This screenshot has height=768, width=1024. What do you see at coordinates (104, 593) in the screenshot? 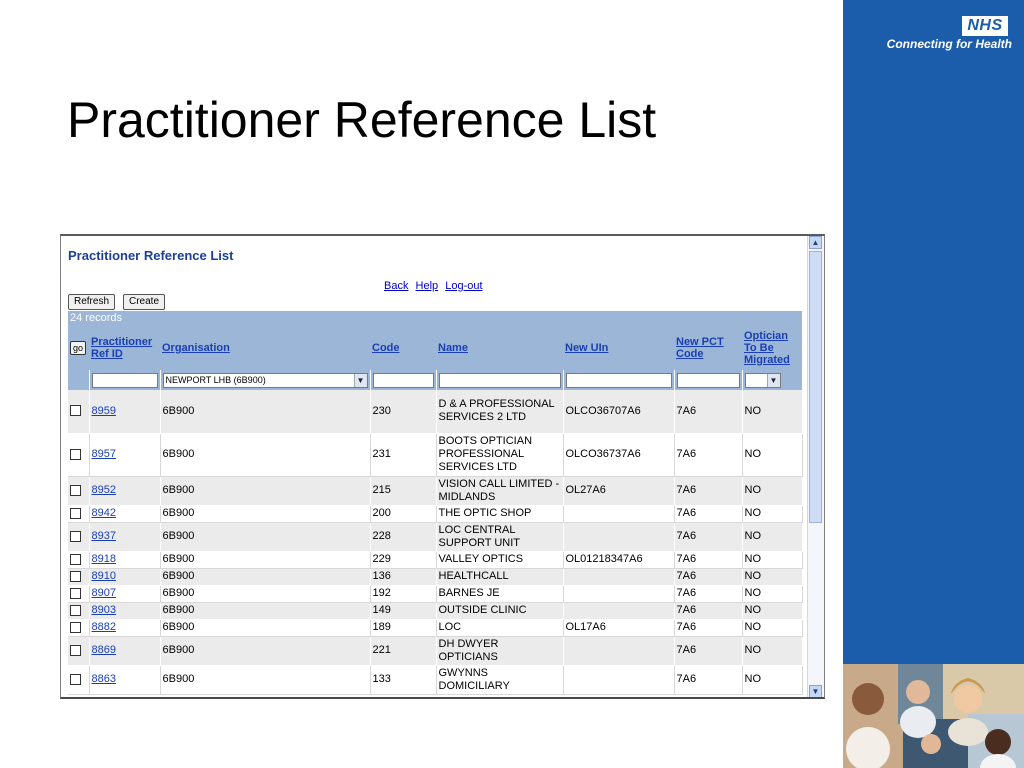
I see `ref-id-link: 8907` at bounding box center [104, 593].